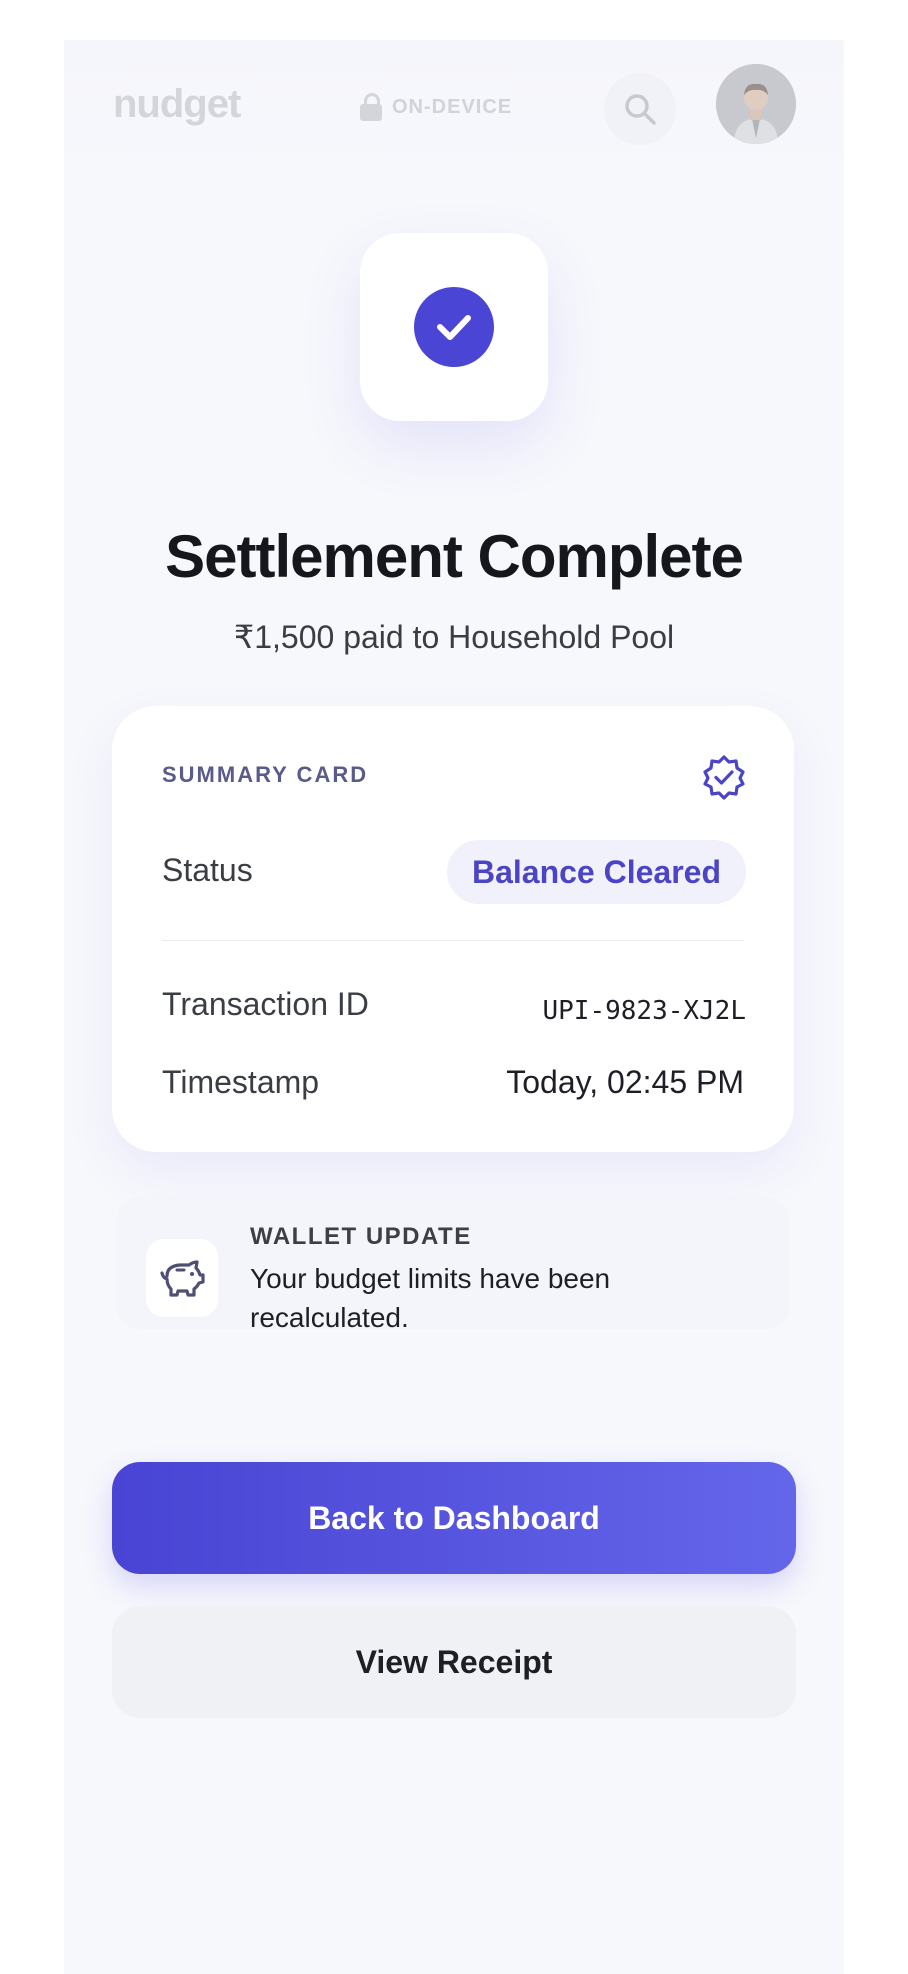 The height and width of the screenshot is (1974, 908). Describe the element at coordinates (454, 1518) in the screenshot. I see `back-to-dashboard-button: Back to Dashboard` at that location.